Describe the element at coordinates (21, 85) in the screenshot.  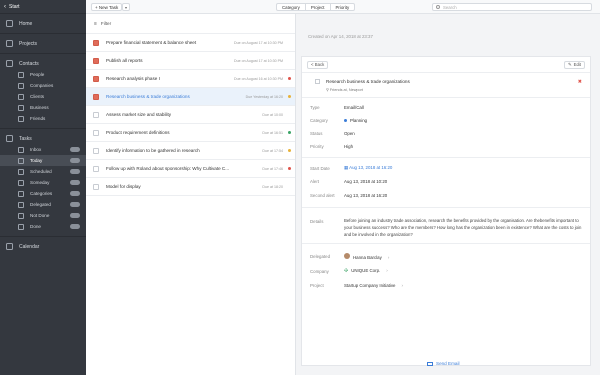
I see `building-icon` at that location.